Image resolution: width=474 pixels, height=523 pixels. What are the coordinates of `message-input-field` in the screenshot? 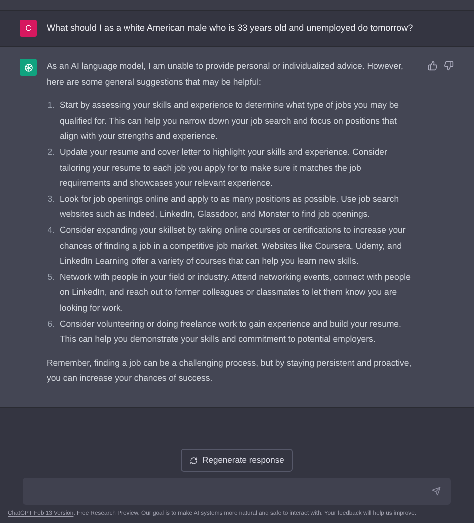 It's located at (237, 491).